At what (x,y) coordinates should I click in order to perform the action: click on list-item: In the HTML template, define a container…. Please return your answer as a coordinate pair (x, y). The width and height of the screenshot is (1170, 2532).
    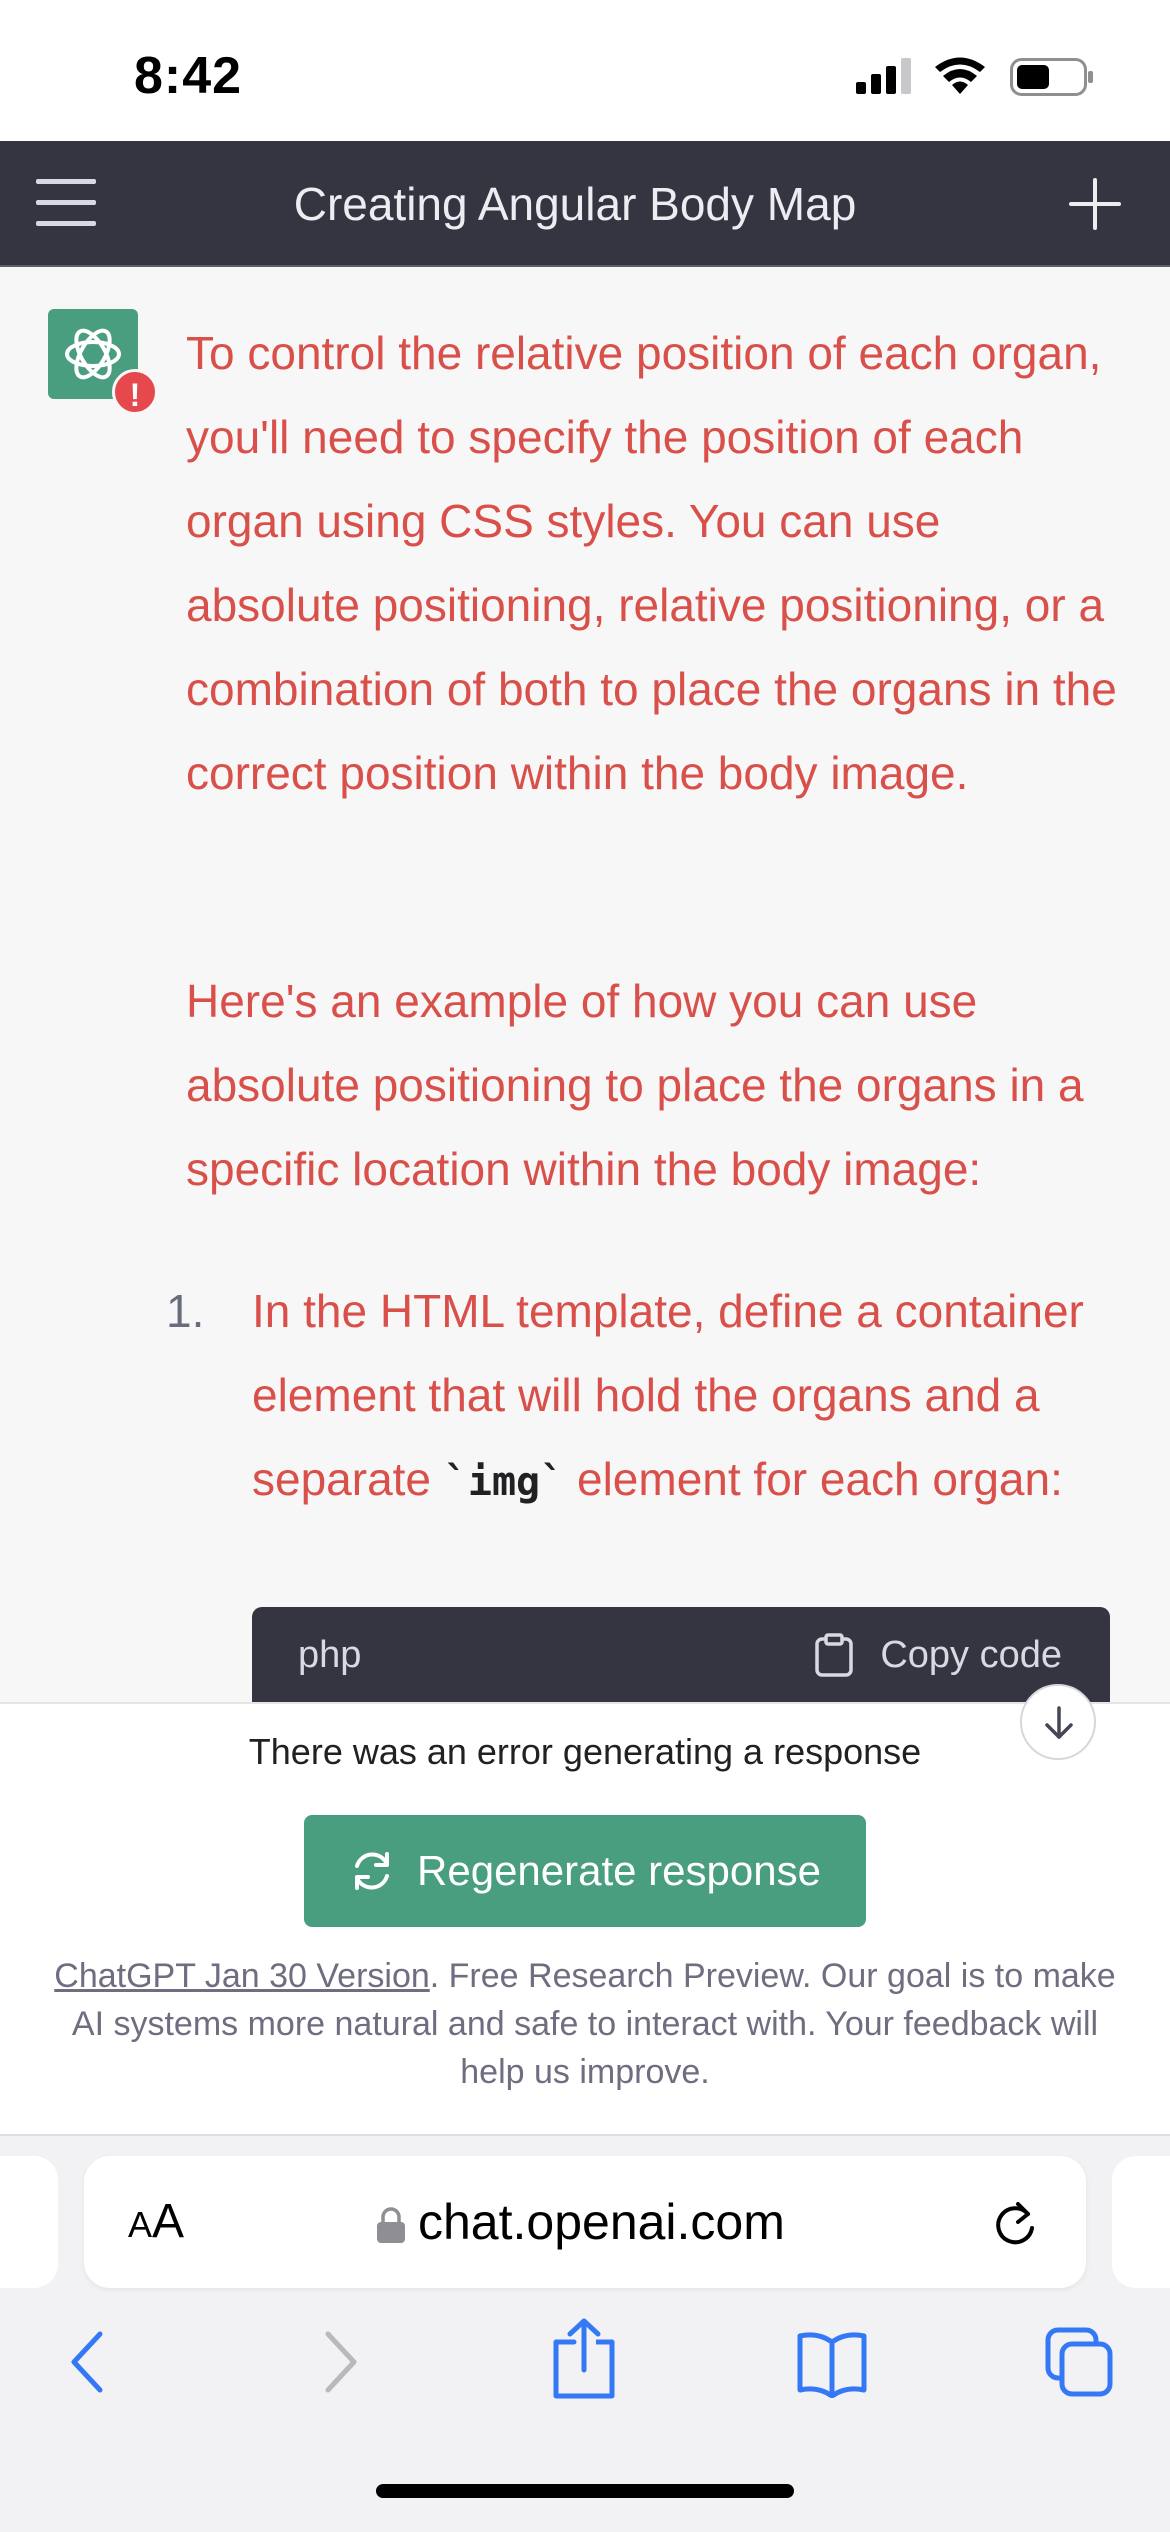
    Looking at the image, I should click on (682, 1396).